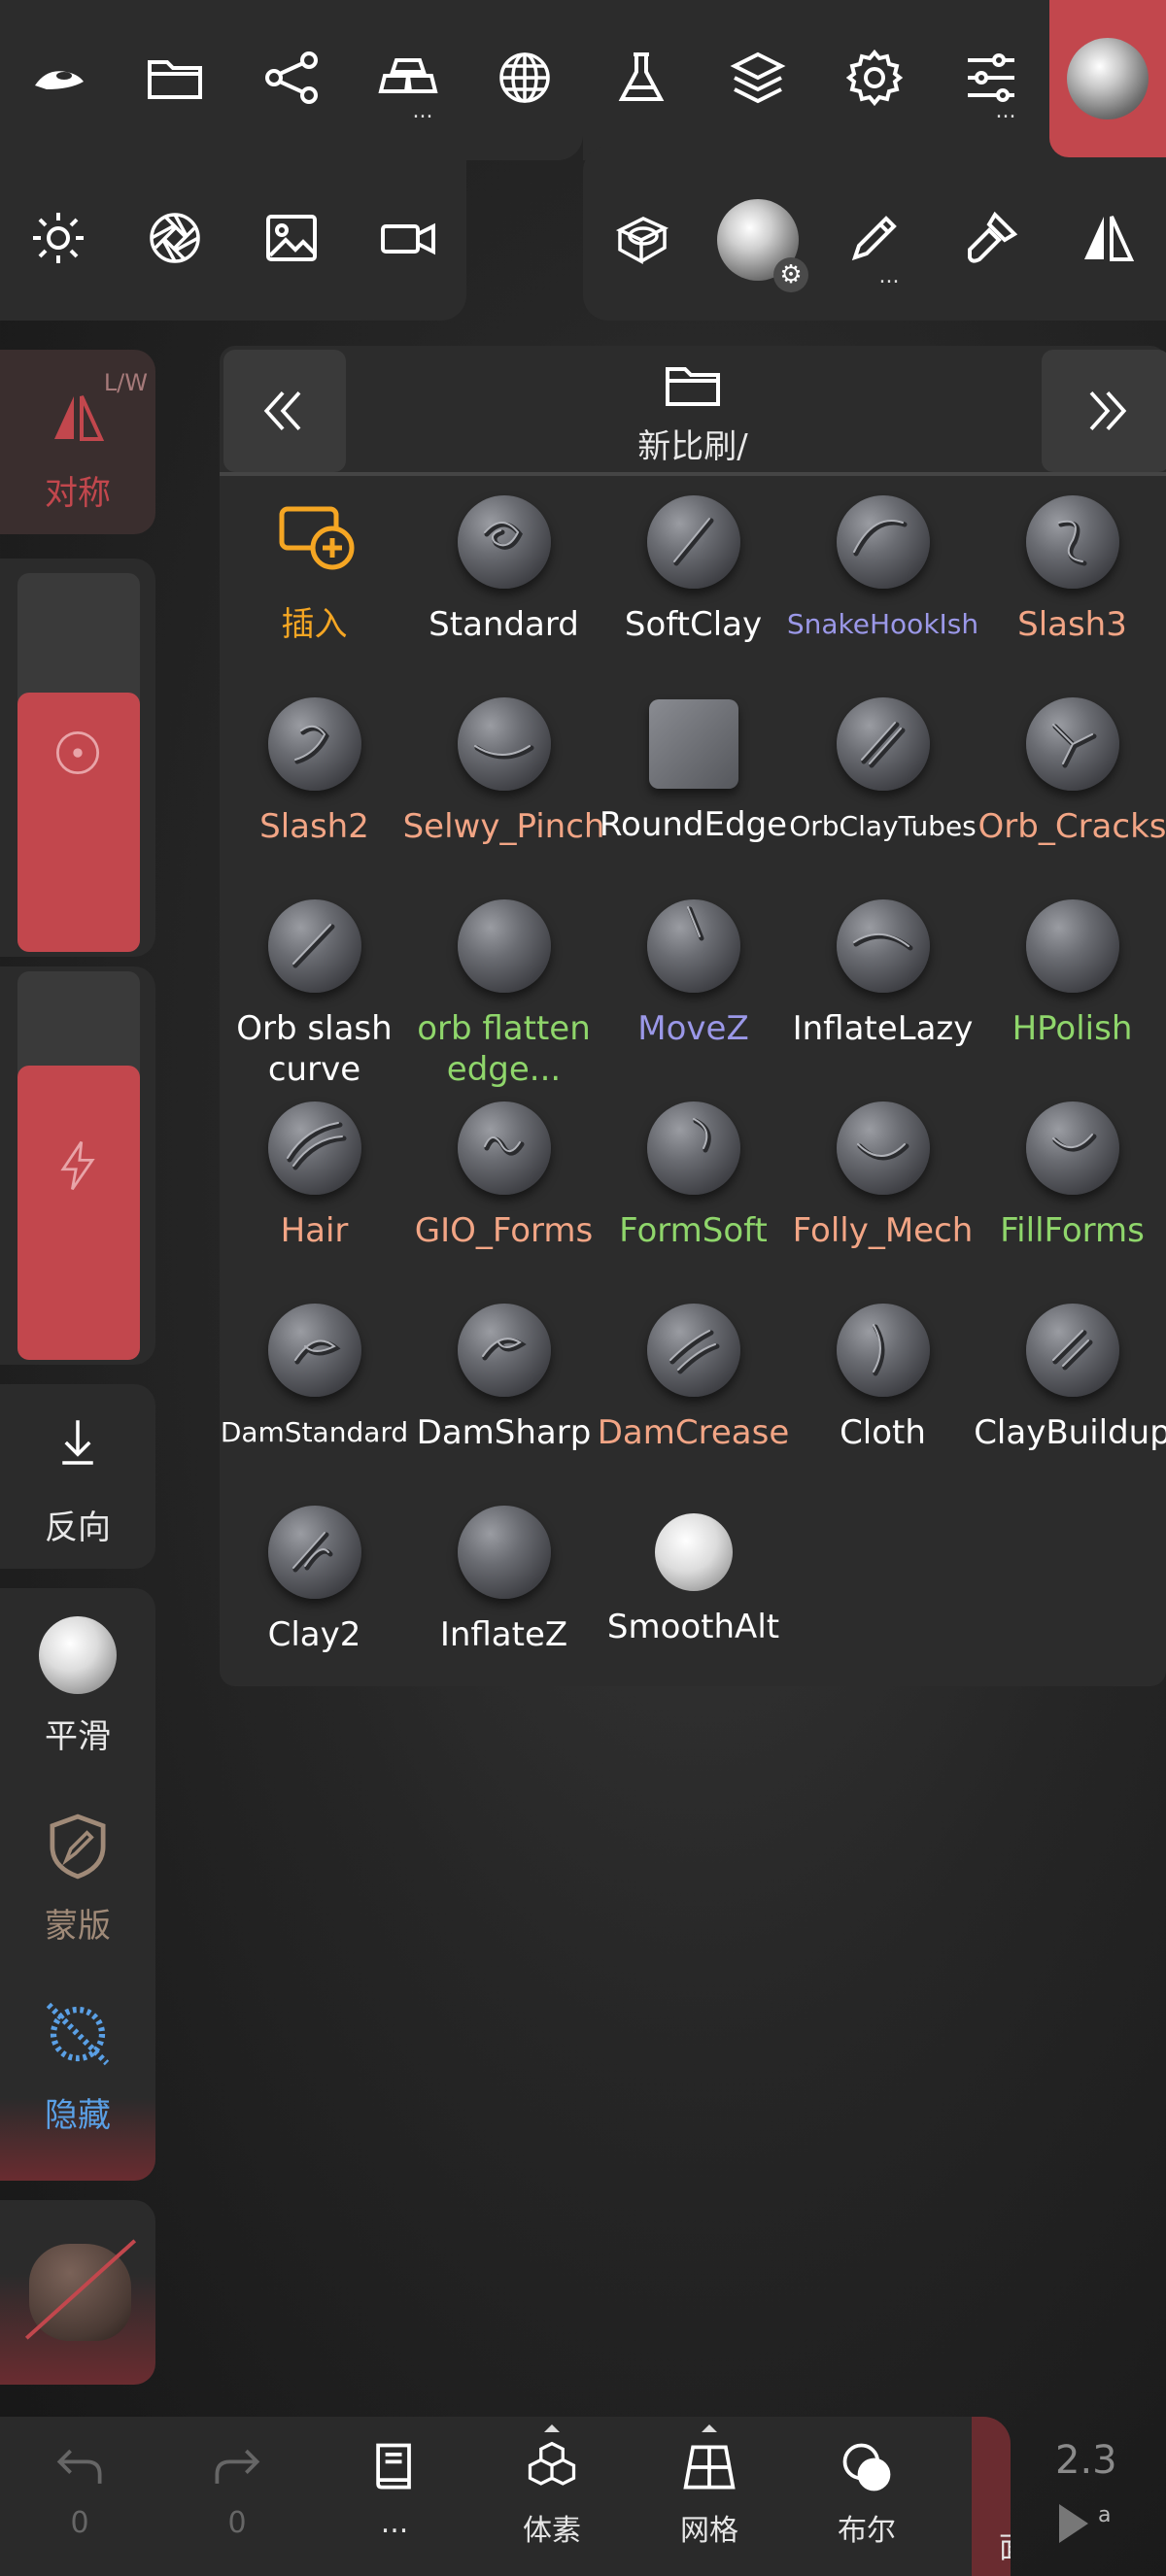 The height and width of the screenshot is (2576, 1166). What do you see at coordinates (790, 274) in the screenshot?
I see `small-gear-icon: ⚙` at bounding box center [790, 274].